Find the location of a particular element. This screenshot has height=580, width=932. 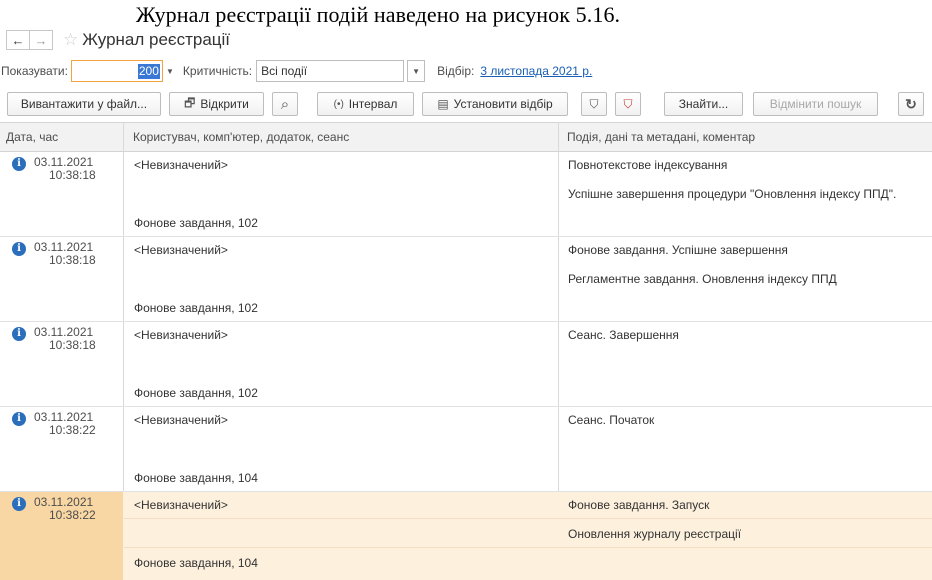

row-event: Повнотекстове індексування is located at coordinates (648, 165).